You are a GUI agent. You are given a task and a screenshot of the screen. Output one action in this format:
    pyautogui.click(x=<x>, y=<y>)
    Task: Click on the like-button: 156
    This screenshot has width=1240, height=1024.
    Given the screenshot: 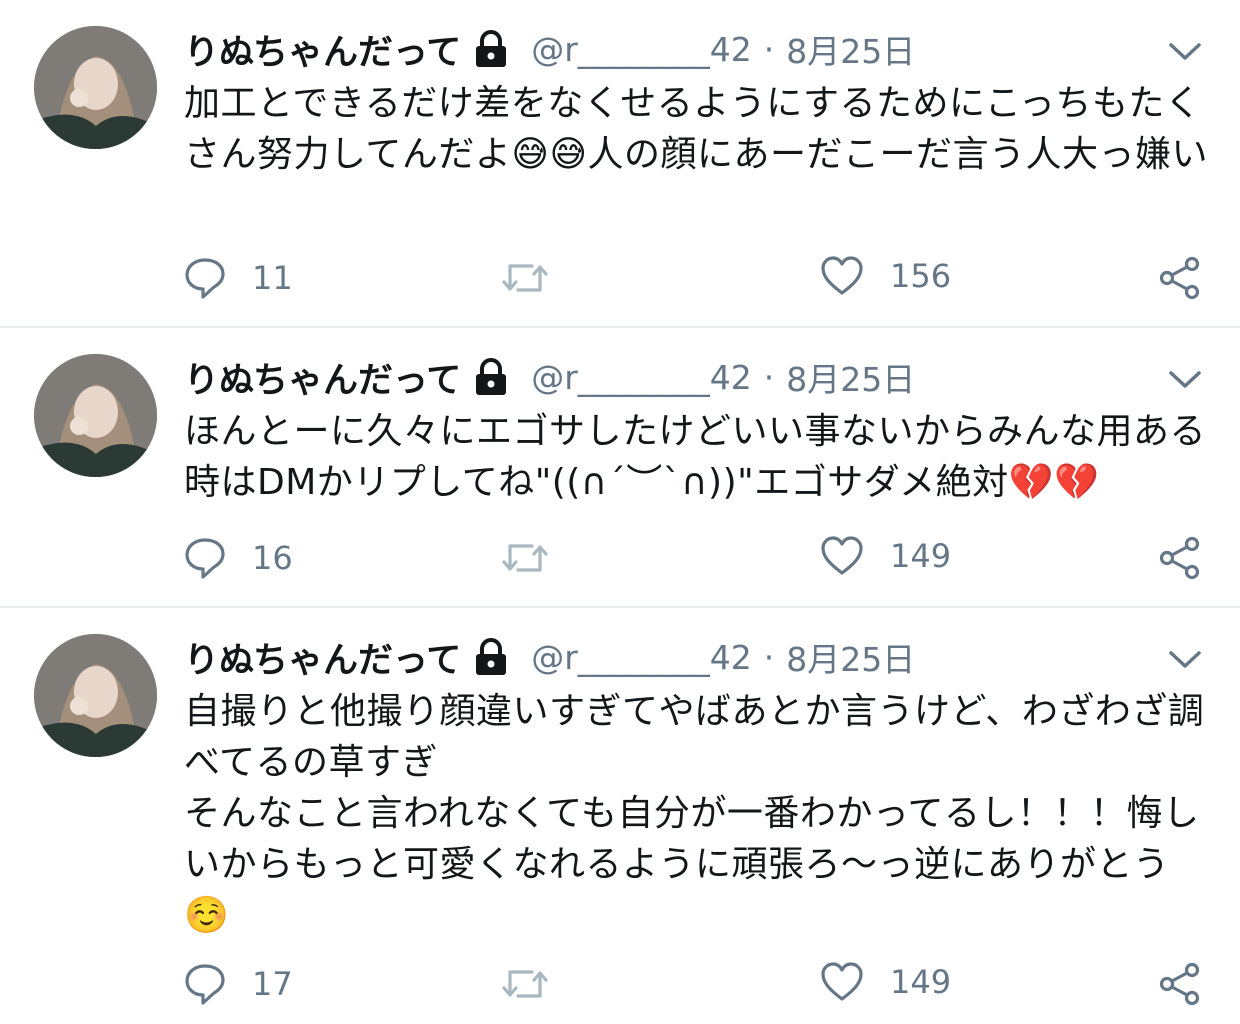 What is the action you would take?
    pyautogui.click(x=885, y=276)
    